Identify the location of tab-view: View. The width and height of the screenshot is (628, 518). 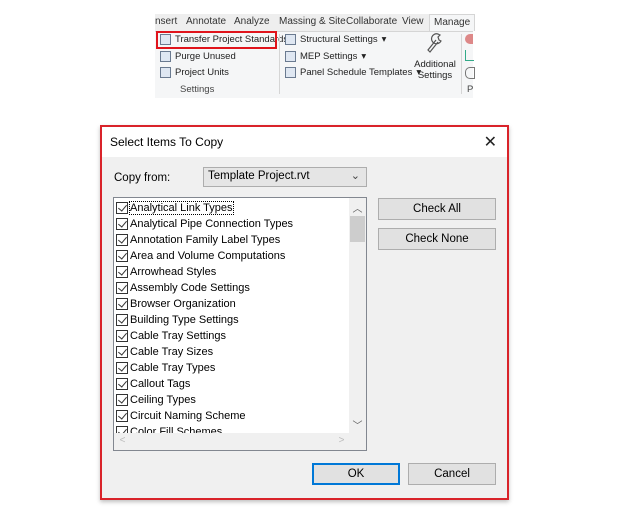
(413, 21).